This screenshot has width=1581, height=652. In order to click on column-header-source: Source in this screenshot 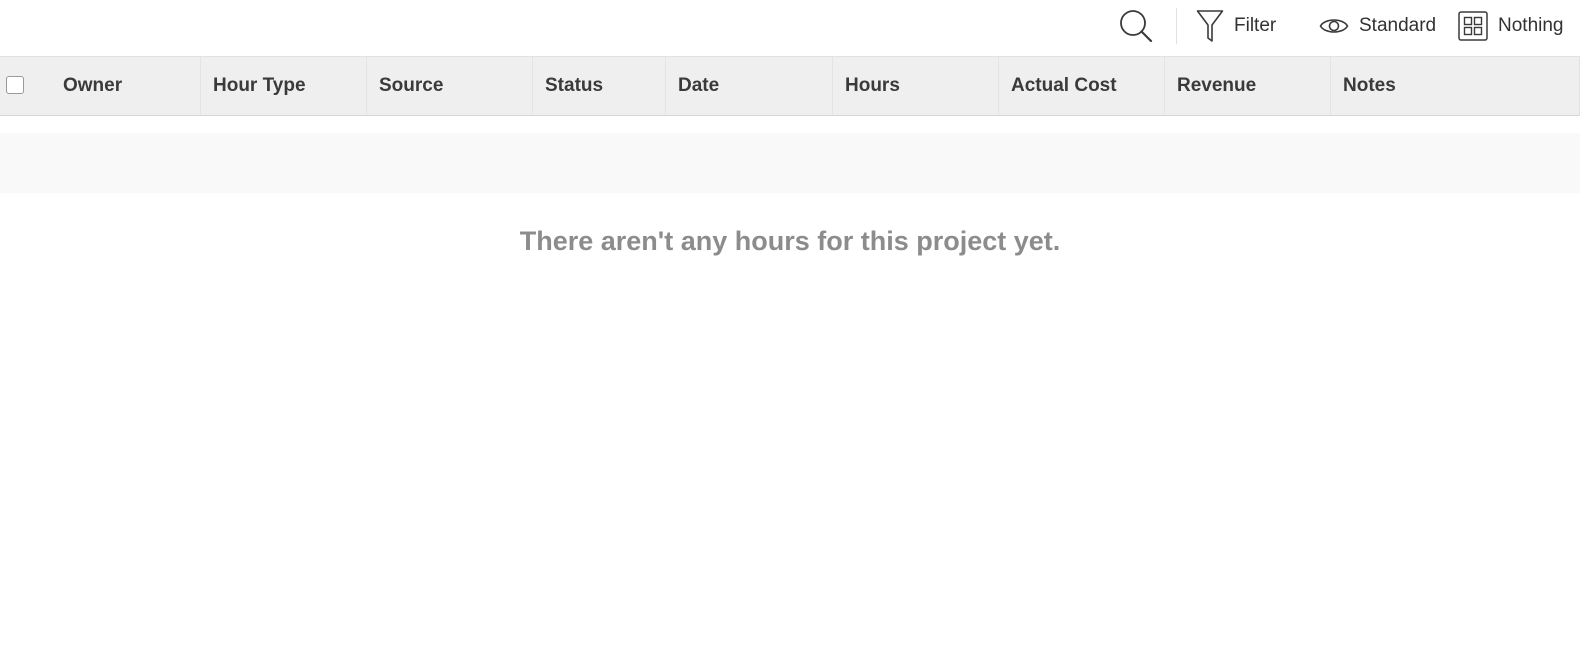, I will do `click(450, 86)`.